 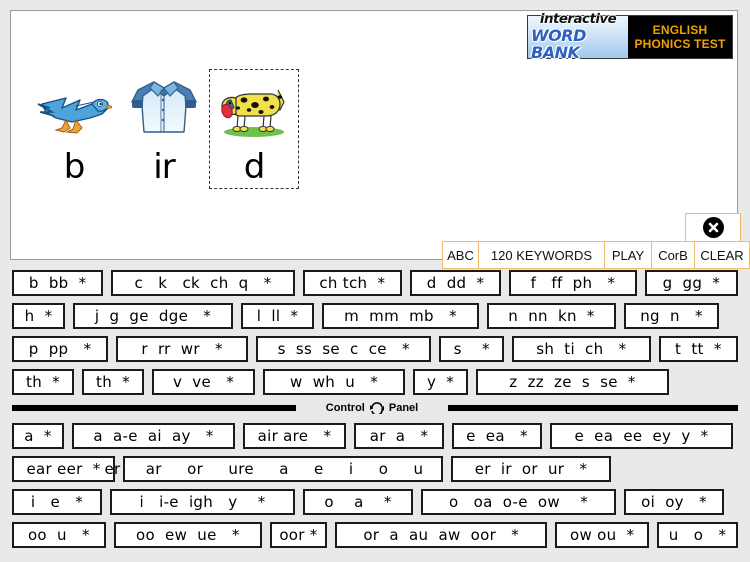 What do you see at coordinates (680, 44) in the screenshot?
I see `logo-title-line2: PHONICS TEST` at bounding box center [680, 44].